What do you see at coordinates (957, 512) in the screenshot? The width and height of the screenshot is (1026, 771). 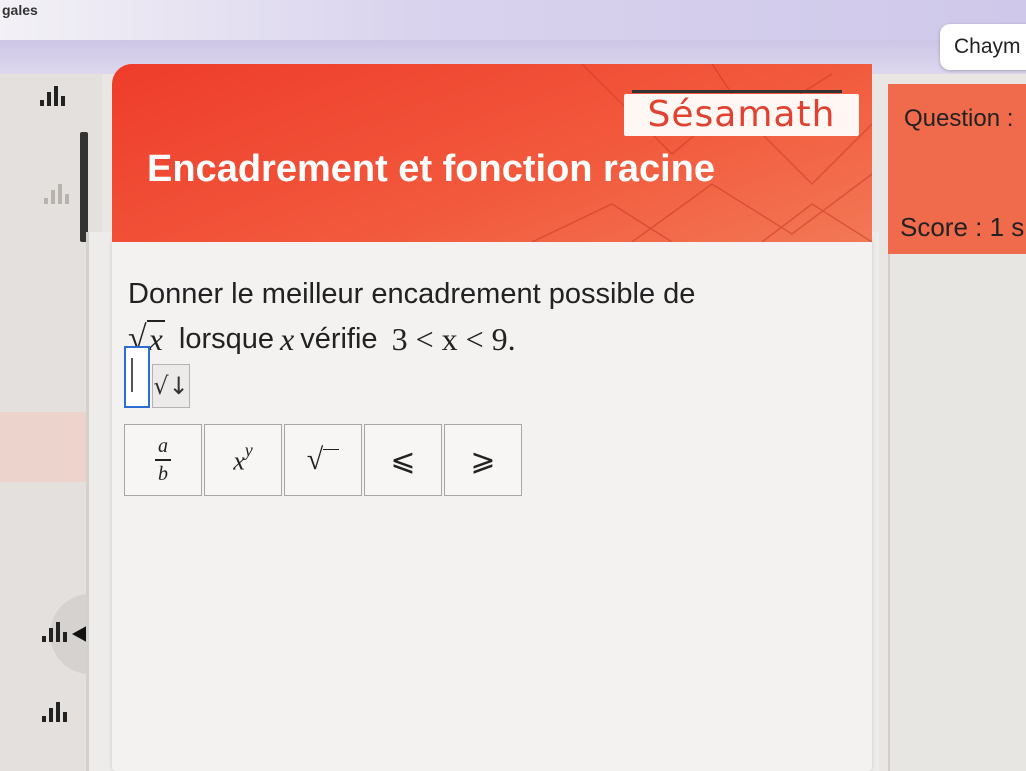 I see `info-panel-lower` at bounding box center [957, 512].